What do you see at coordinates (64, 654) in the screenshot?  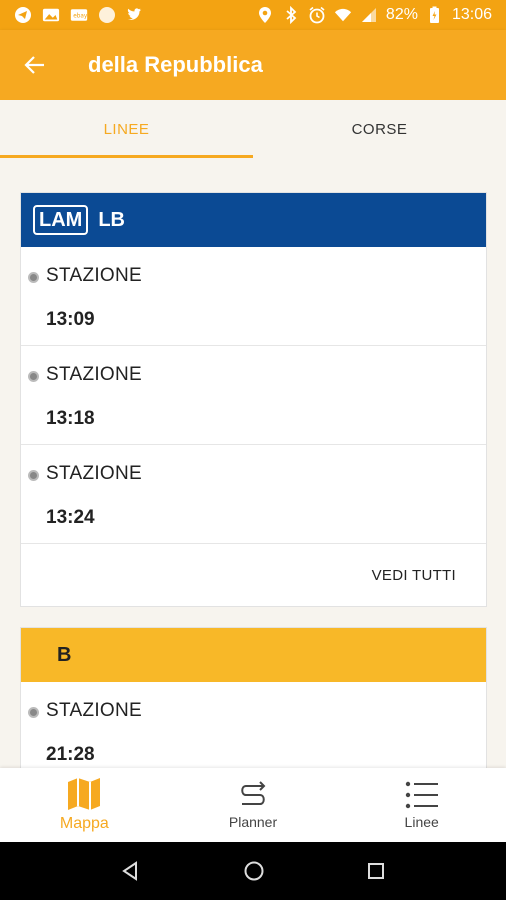 I see `line-code: B` at bounding box center [64, 654].